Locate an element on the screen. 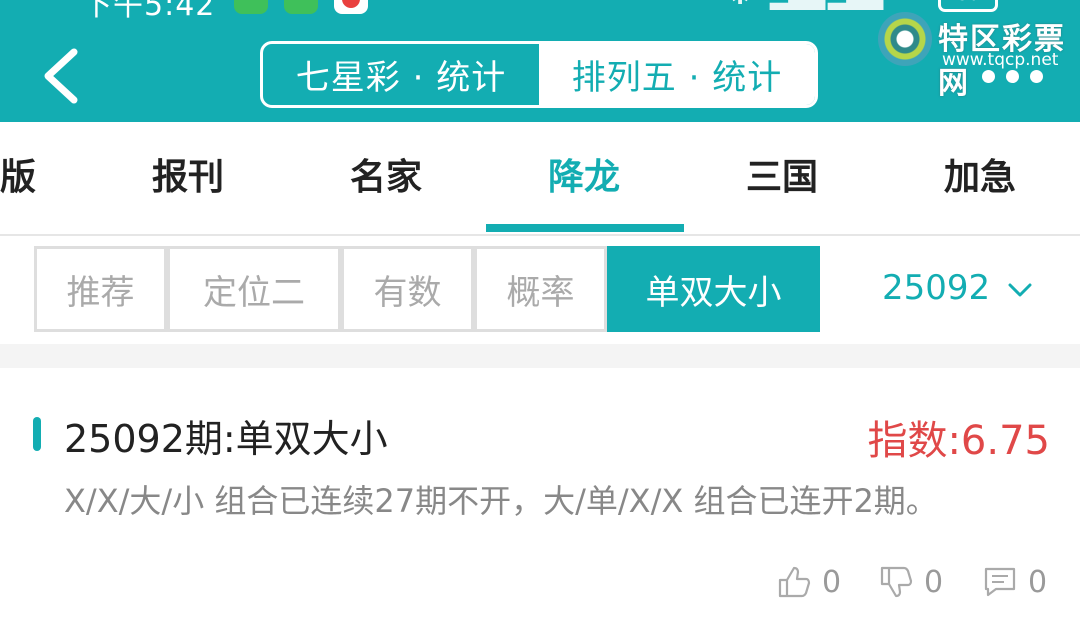 This screenshot has height=630, width=1080. wechat-notification-icon is located at coordinates (251, 7).